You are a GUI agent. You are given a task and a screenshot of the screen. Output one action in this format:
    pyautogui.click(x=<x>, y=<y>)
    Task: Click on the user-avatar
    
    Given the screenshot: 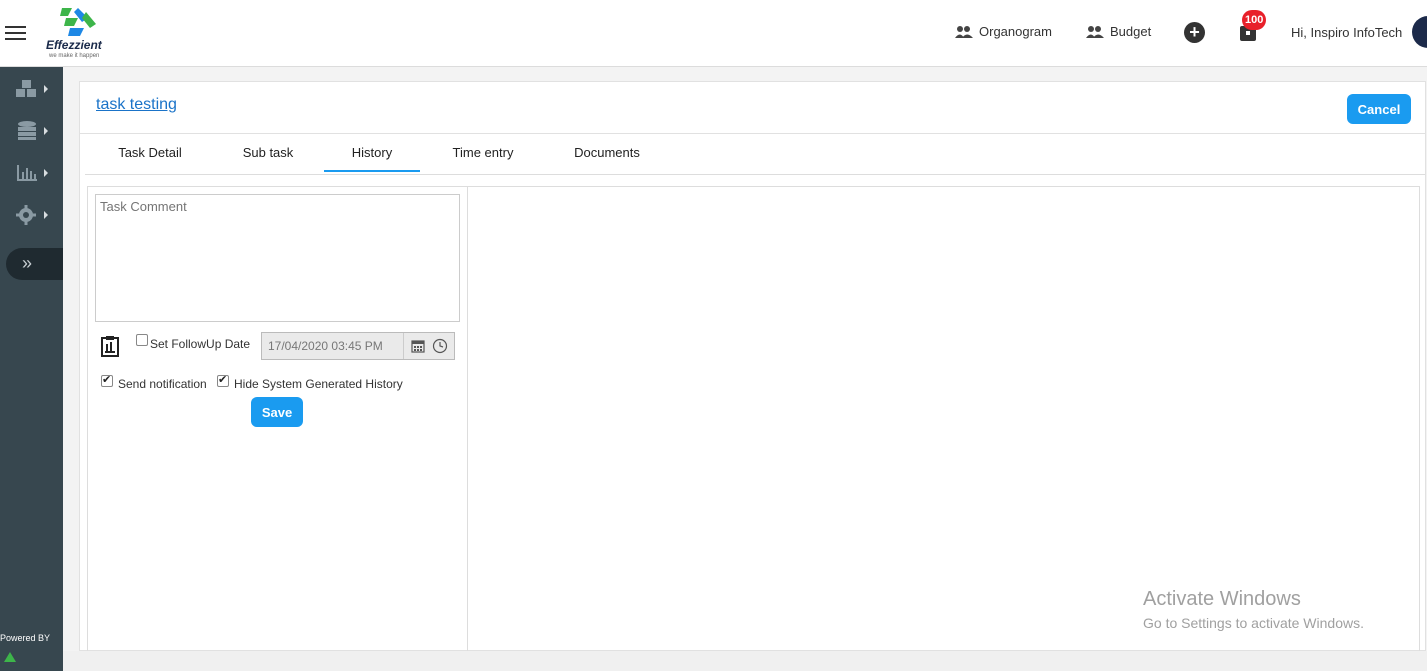 What is the action you would take?
    pyautogui.click(x=1419, y=32)
    